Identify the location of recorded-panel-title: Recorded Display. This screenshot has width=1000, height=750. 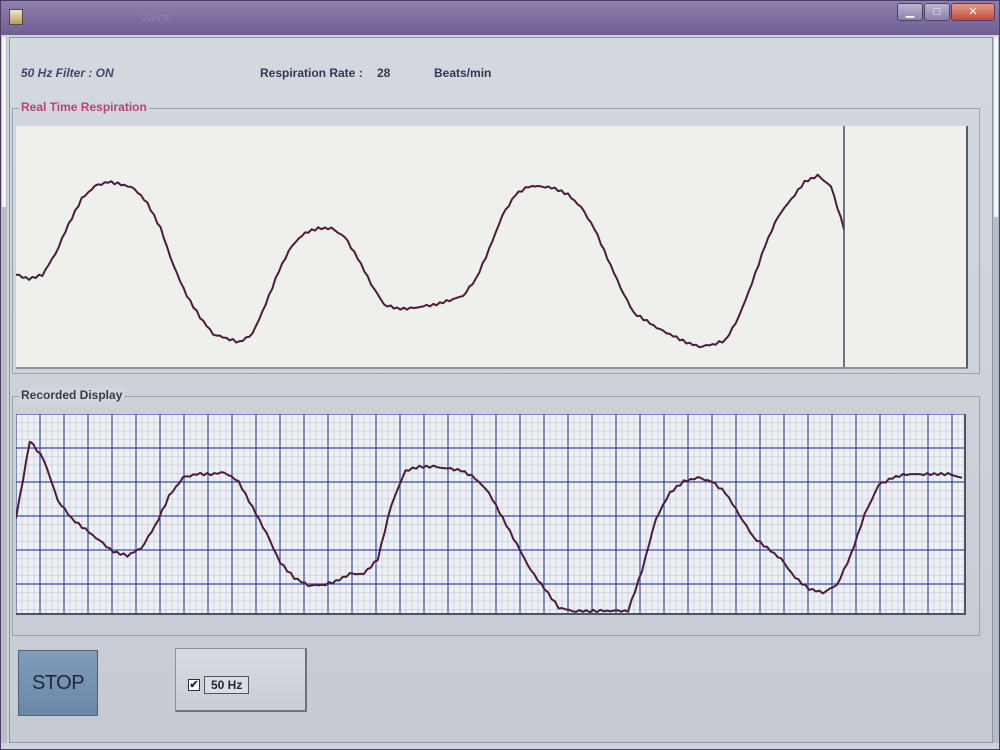
(72, 395).